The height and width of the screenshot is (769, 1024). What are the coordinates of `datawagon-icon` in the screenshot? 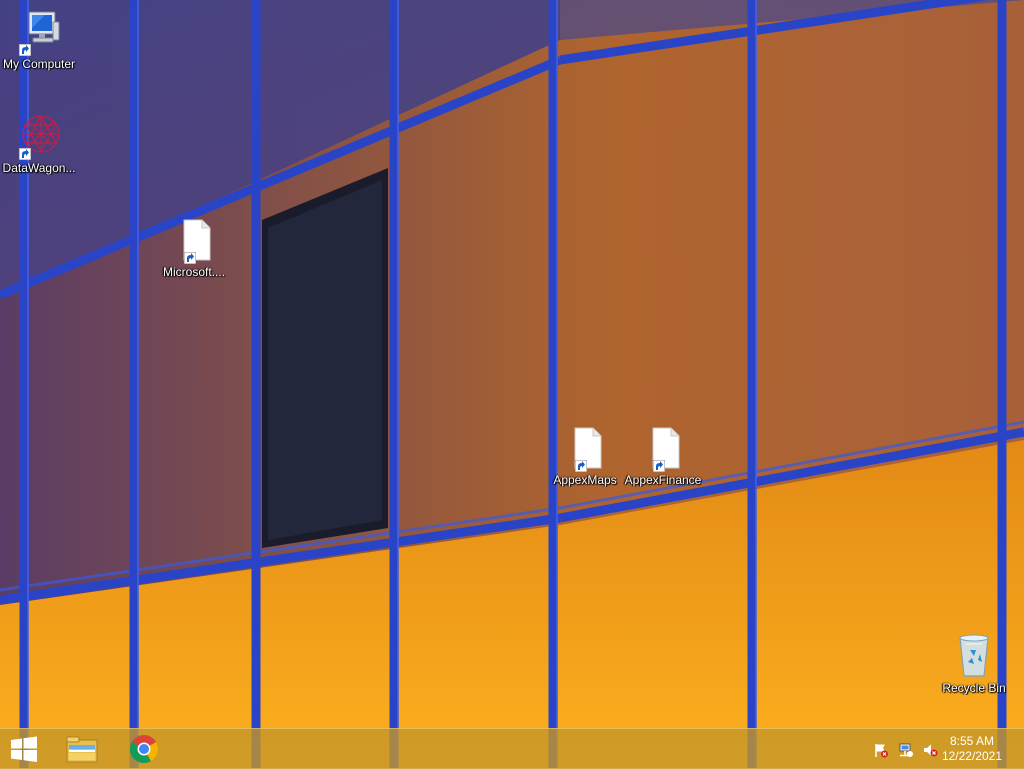 It's located at (39, 136).